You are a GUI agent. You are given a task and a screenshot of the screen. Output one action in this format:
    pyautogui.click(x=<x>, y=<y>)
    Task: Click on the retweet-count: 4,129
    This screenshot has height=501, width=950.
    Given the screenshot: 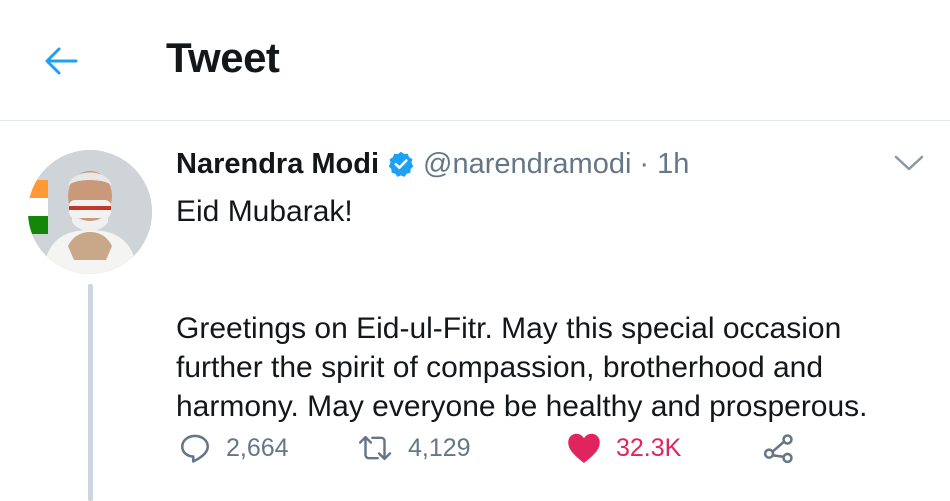 What is the action you would take?
    pyautogui.click(x=439, y=447)
    